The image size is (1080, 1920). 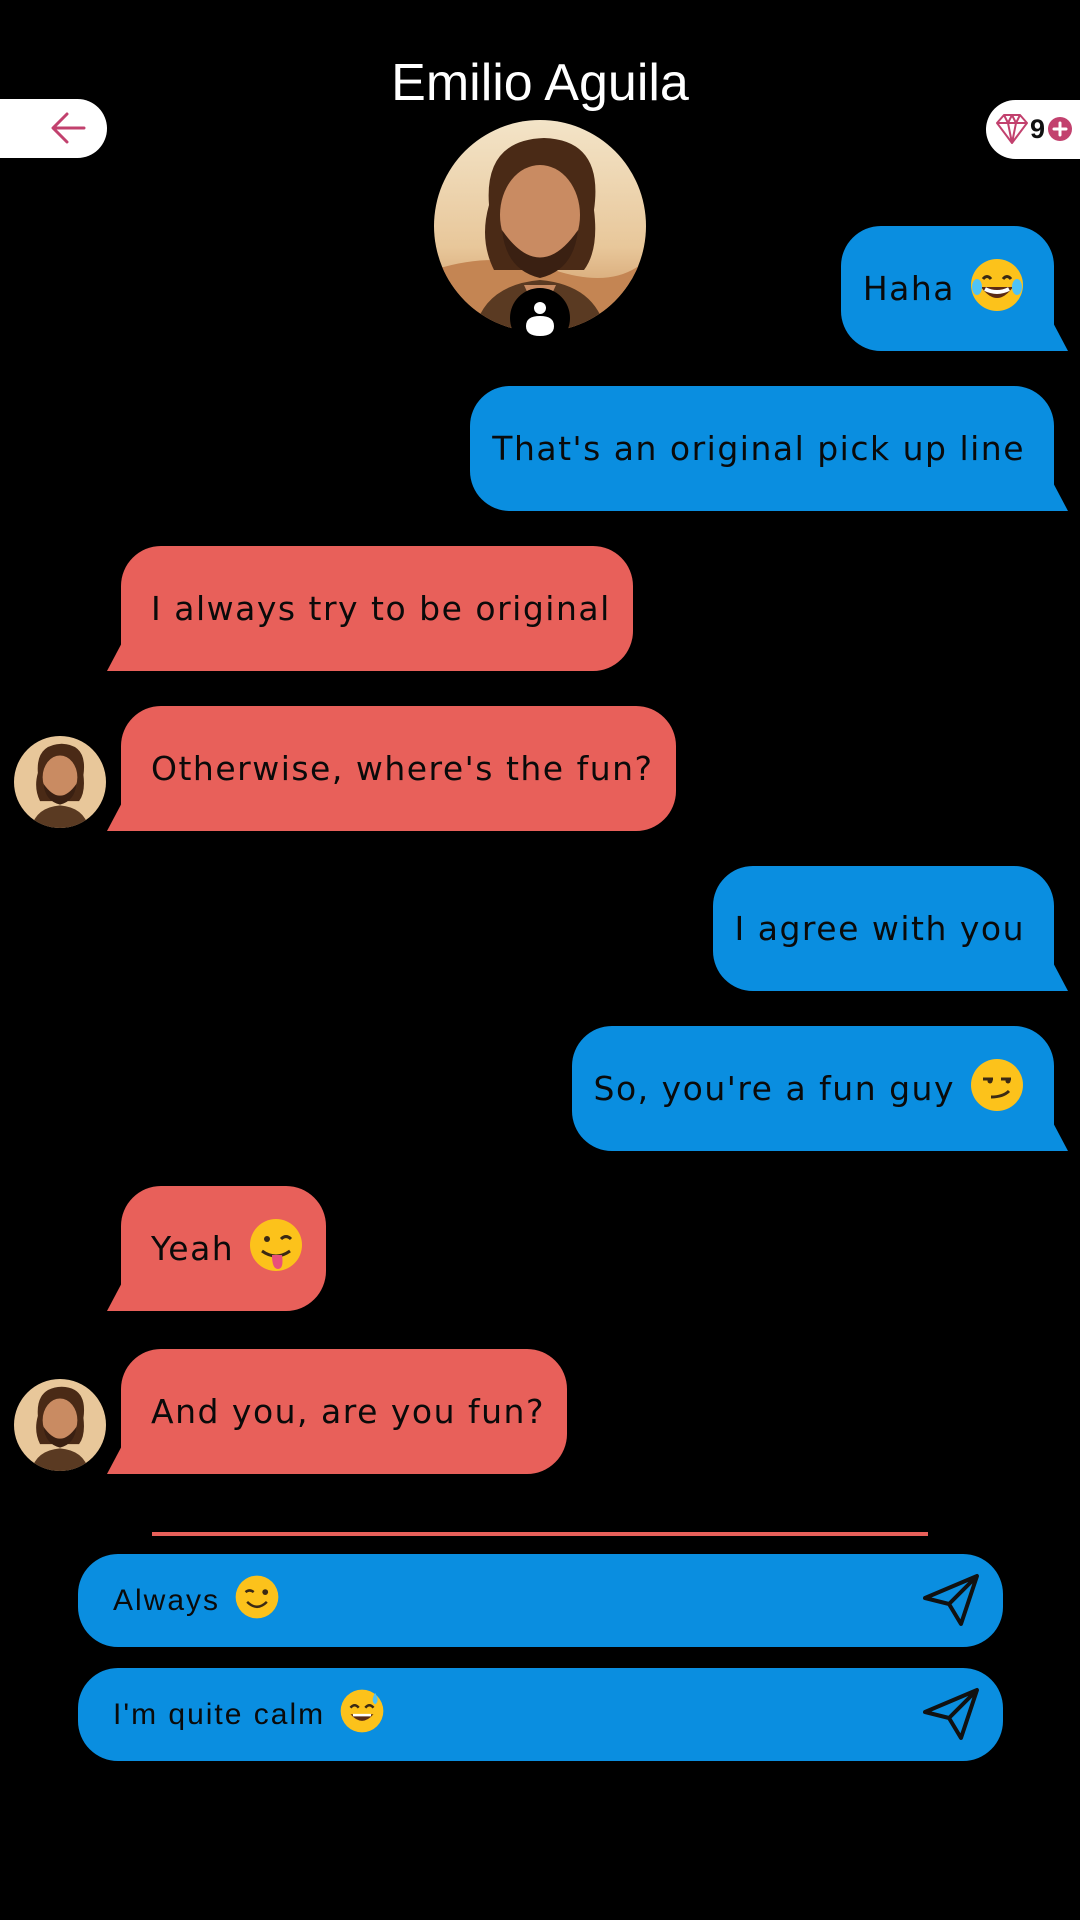 What do you see at coordinates (540, 1714) in the screenshot?
I see `reply-option: I'm quite calm` at bounding box center [540, 1714].